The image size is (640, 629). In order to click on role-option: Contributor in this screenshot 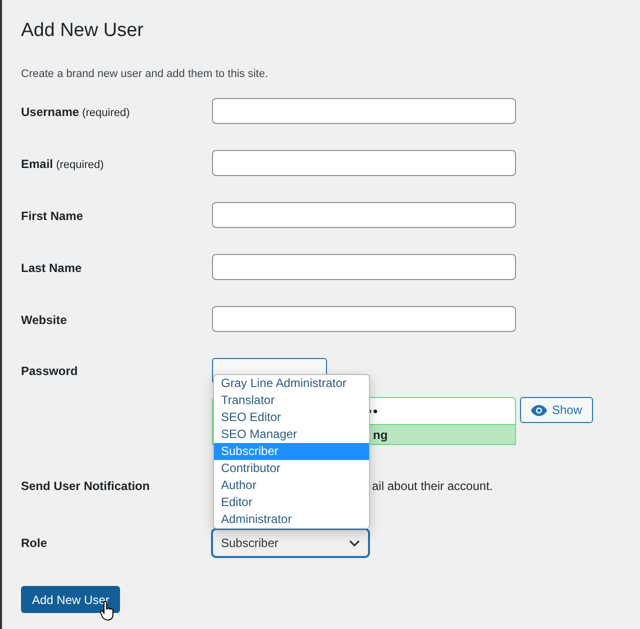, I will do `click(291, 468)`.